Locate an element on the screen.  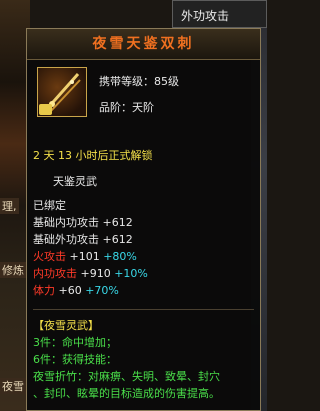
attribute-tab-label: 外功攻击 is located at coordinates (205, 16).